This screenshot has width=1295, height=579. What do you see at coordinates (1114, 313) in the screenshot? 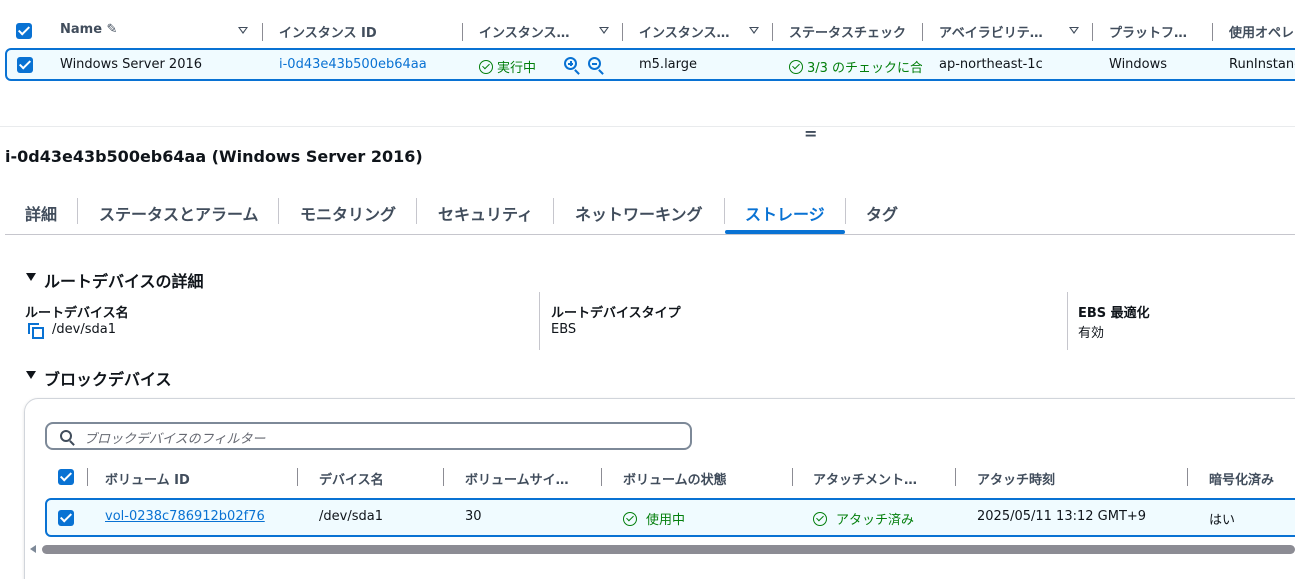
I see `ebs-optimized-label: EBS 最適化` at bounding box center [1114, 313].